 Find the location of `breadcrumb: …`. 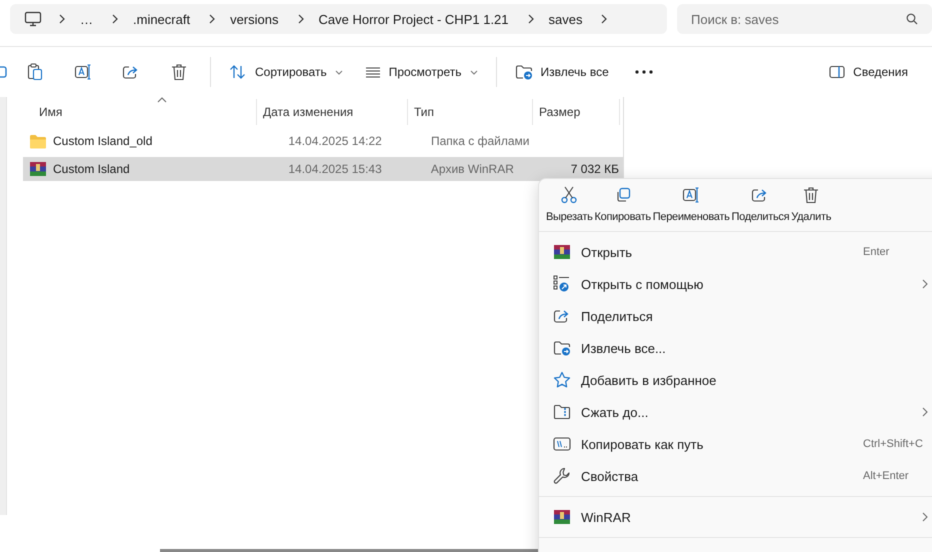

breadcrumb: … is located at coordinates (86, 19).